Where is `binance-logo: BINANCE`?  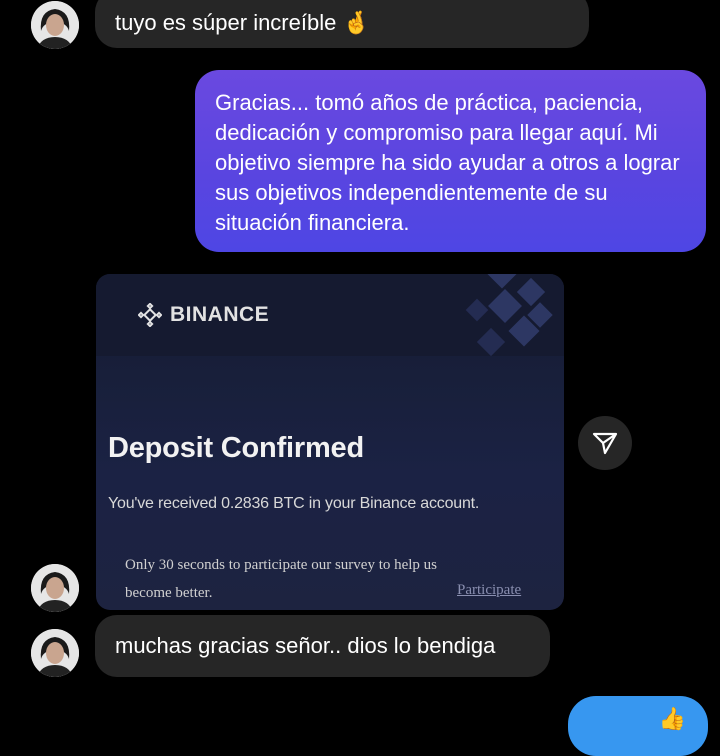
binance-logo: BINANCE is located at coordinates (203, 315).